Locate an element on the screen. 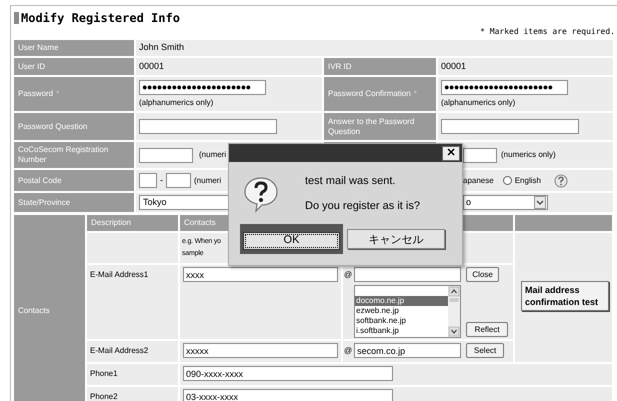 This screenshot has height=401, width=617. action-button: Close is located at coordinates (483, 274).